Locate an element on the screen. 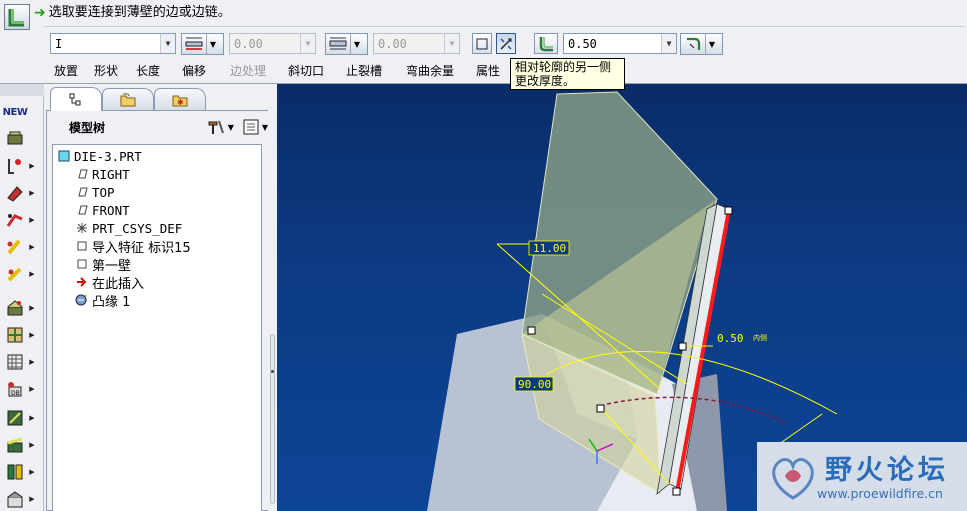 The width and height of the screenshot is (967, 511). bend-side-button: ▼ is located at coordinates (701, 44).